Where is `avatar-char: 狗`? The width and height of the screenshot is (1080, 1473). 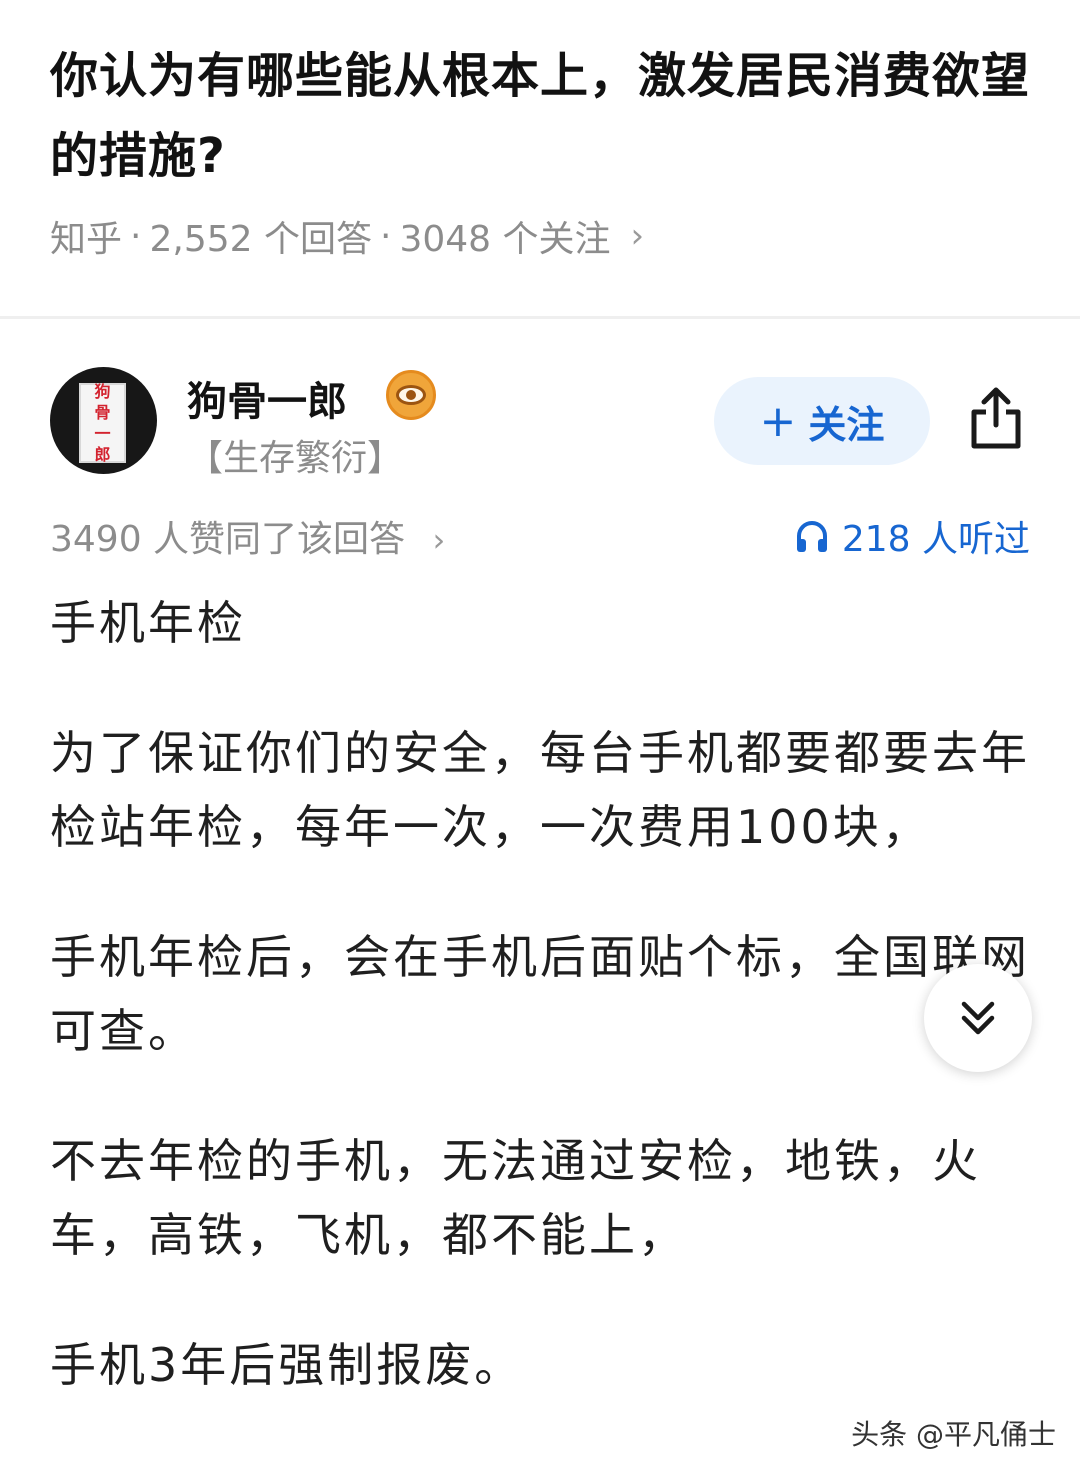
avatar-char: 狗 is located at coordinates (102, 391).